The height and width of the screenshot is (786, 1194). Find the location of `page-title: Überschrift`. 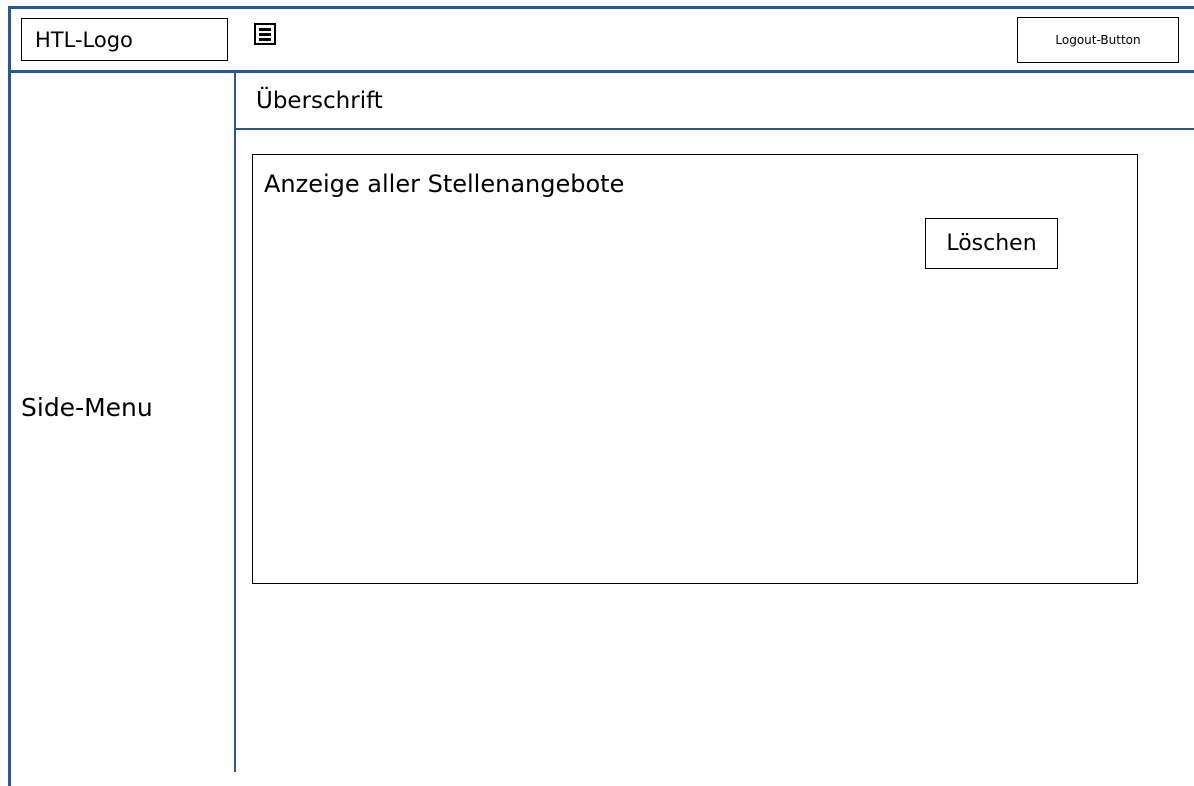

page-title: Überschrift is located at coordinates (319, 101).